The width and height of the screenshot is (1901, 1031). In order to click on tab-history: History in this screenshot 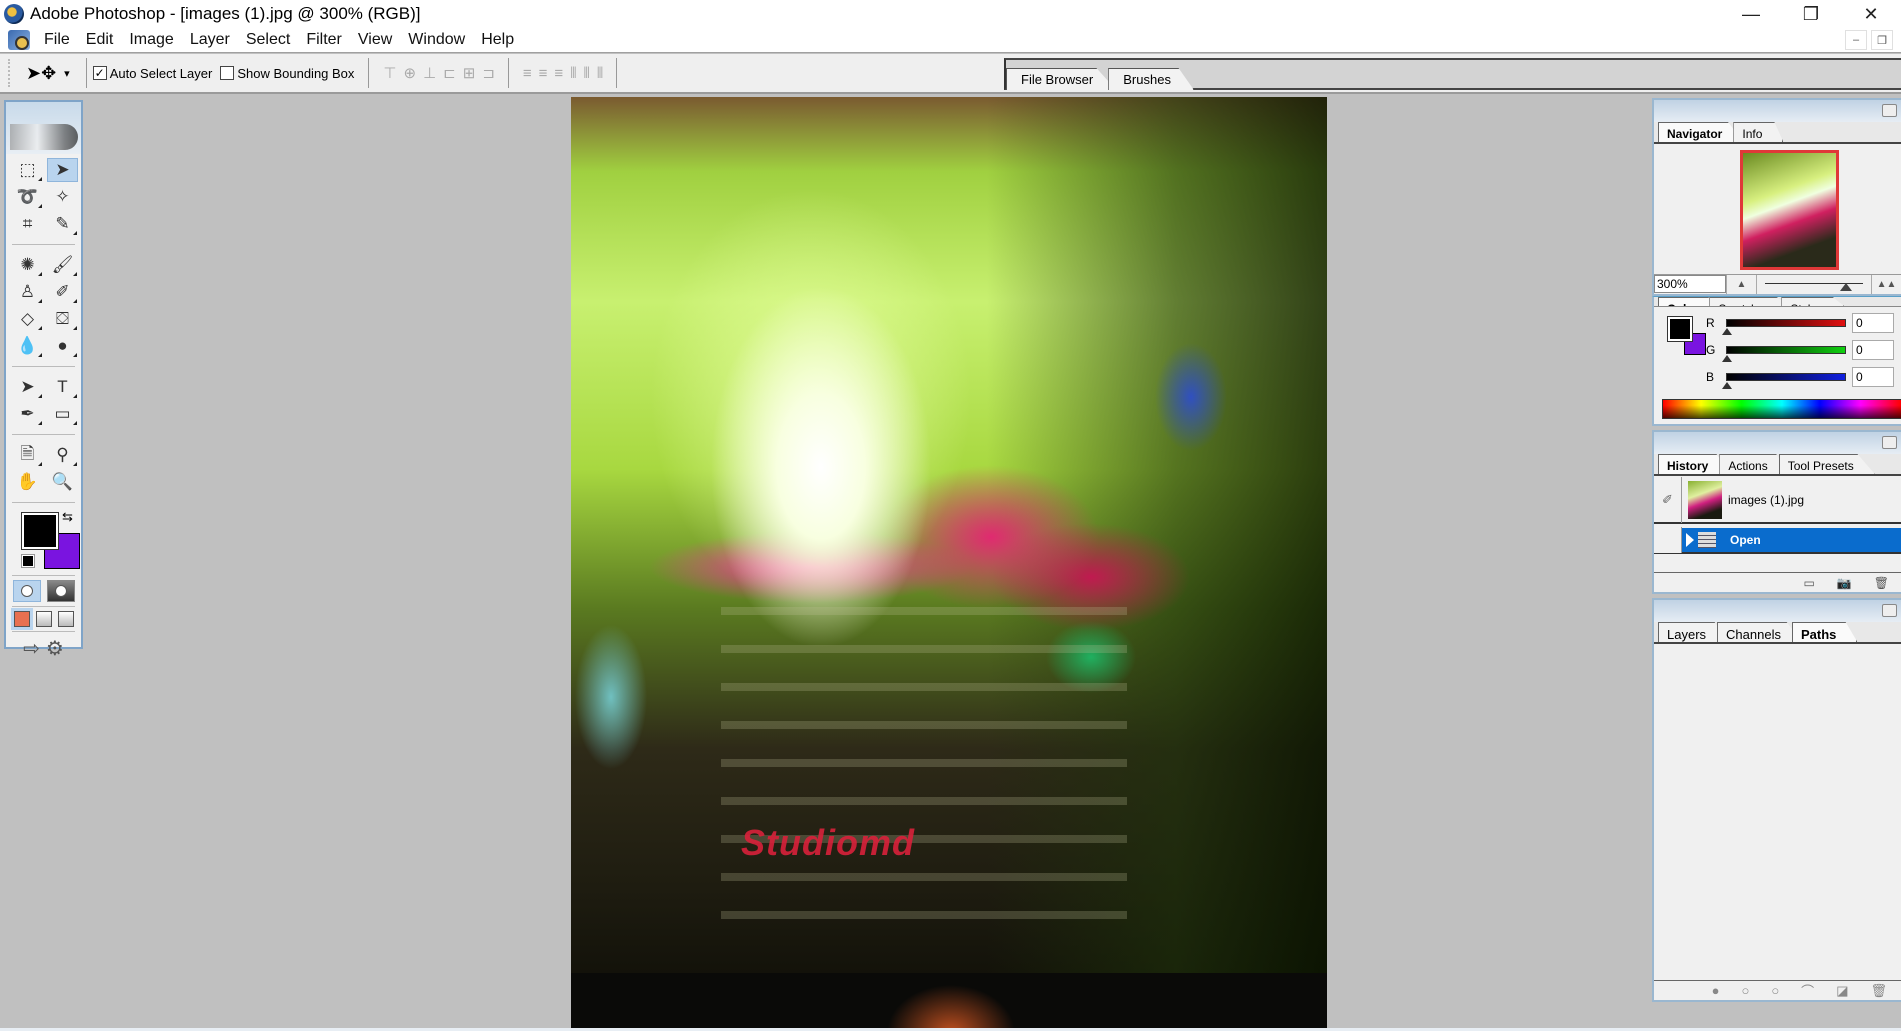, I will do `click(1694, 464)`.